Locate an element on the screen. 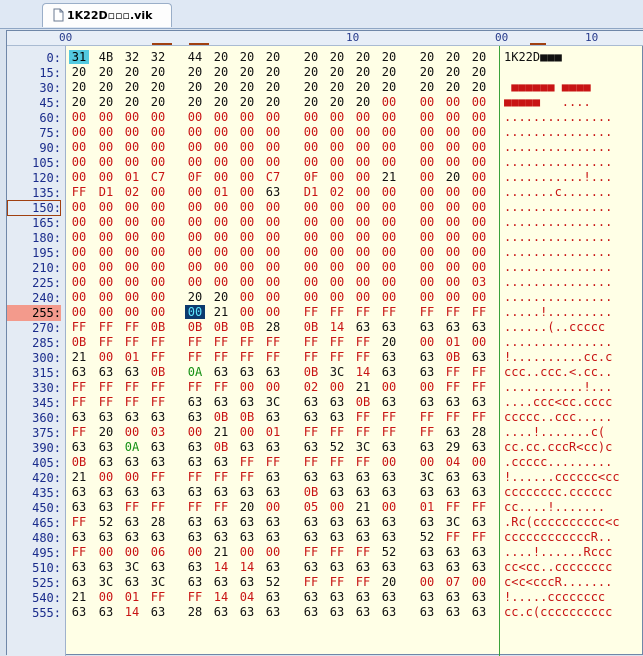 This screenshot has height=656, width=643. hex-byte: 04 is located at coordinates (453, 462).